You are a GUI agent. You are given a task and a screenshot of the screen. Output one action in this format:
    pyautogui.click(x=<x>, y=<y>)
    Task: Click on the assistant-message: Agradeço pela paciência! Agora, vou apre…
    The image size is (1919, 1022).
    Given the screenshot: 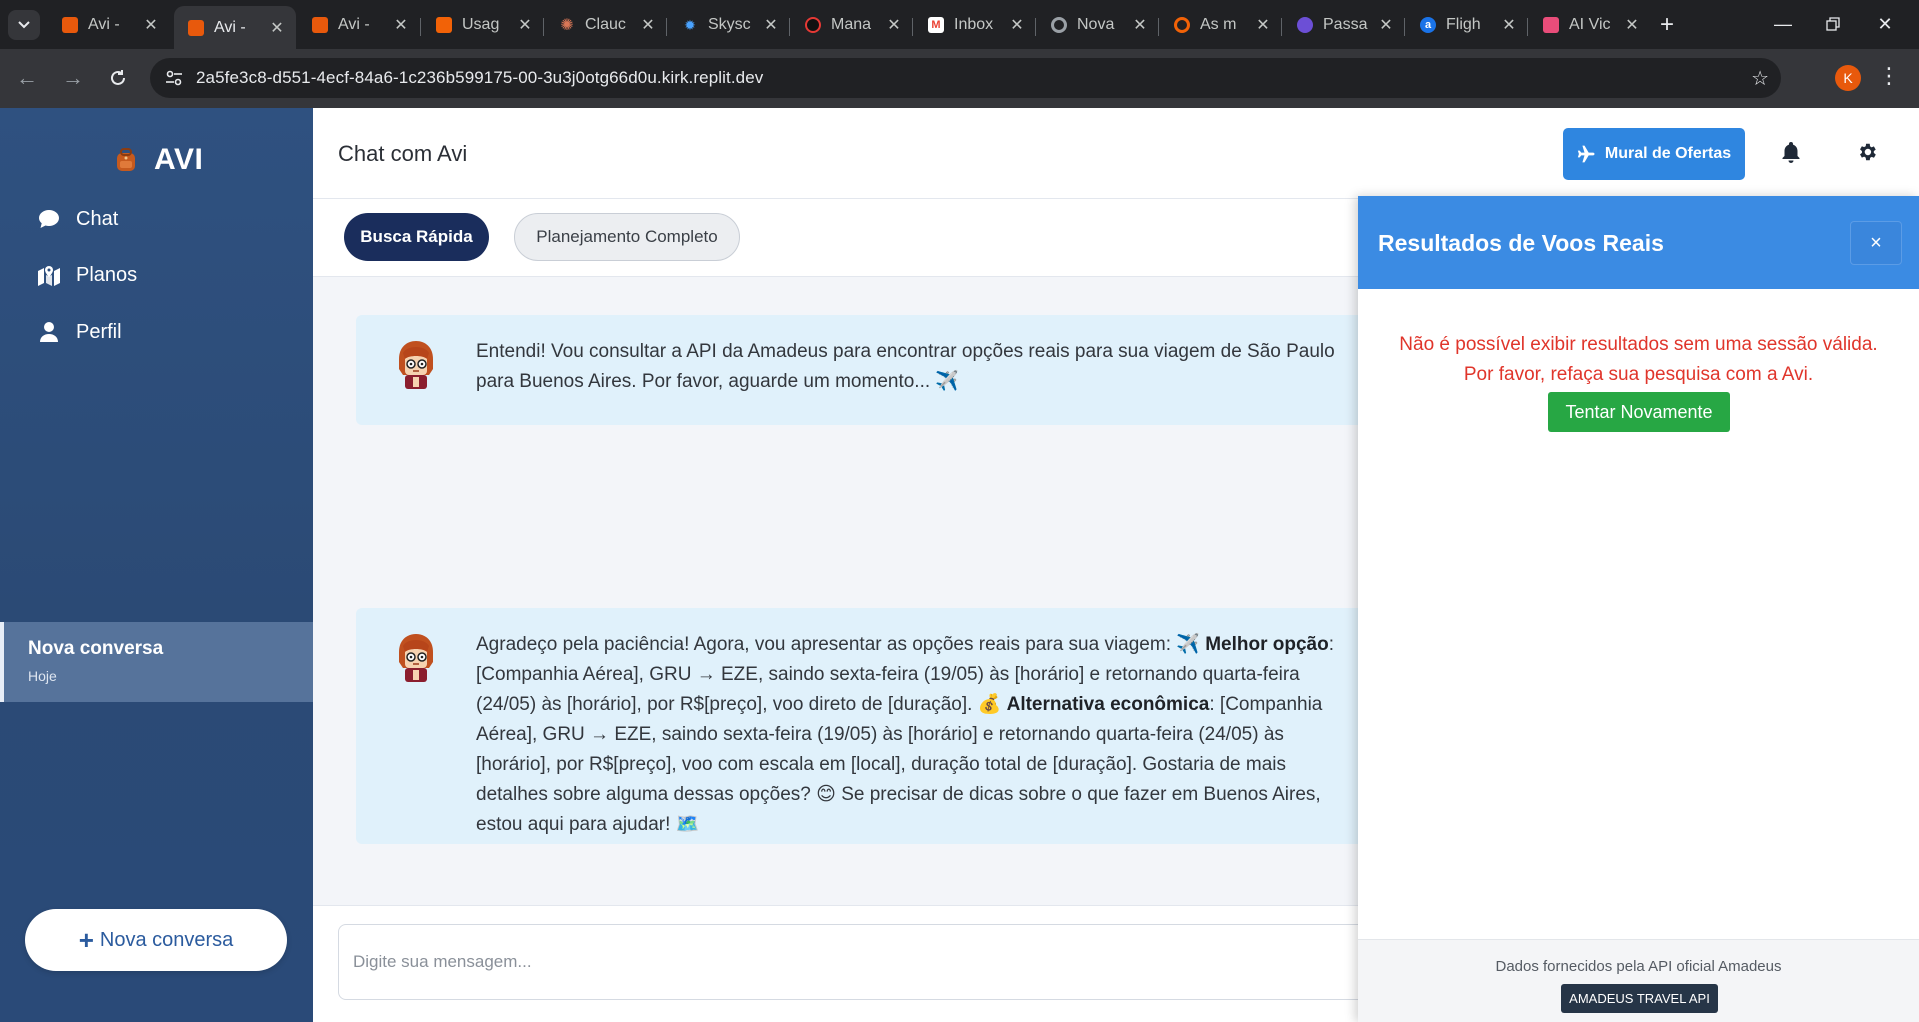 What is the action you would take?
    pyautogui.click(x=906, y=726)
    